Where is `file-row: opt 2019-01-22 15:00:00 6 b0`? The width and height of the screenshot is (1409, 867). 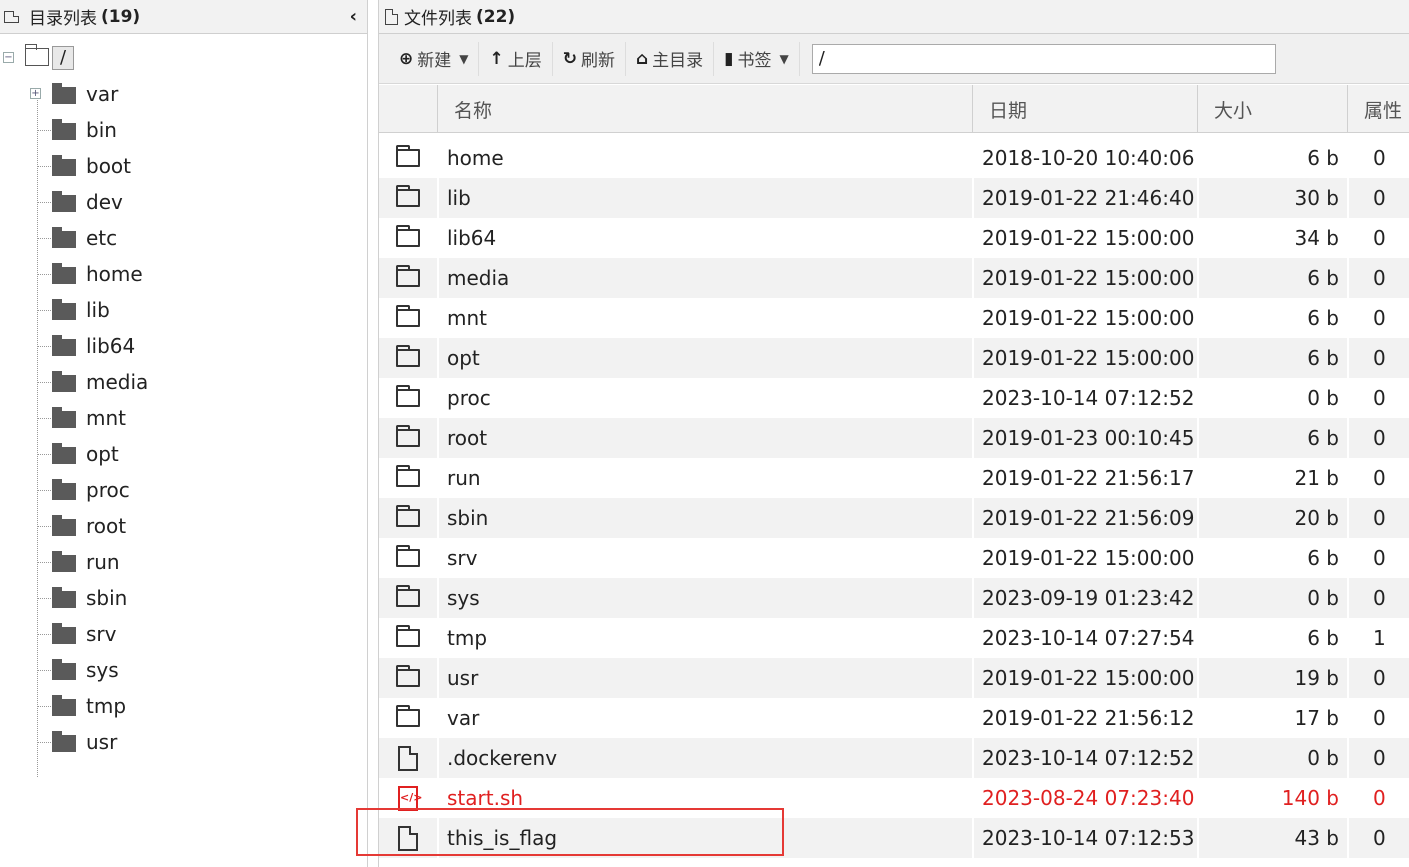 file-row: opt 2019-01-22 15:00:00 6 b0 is located at coordinates (894, 358).